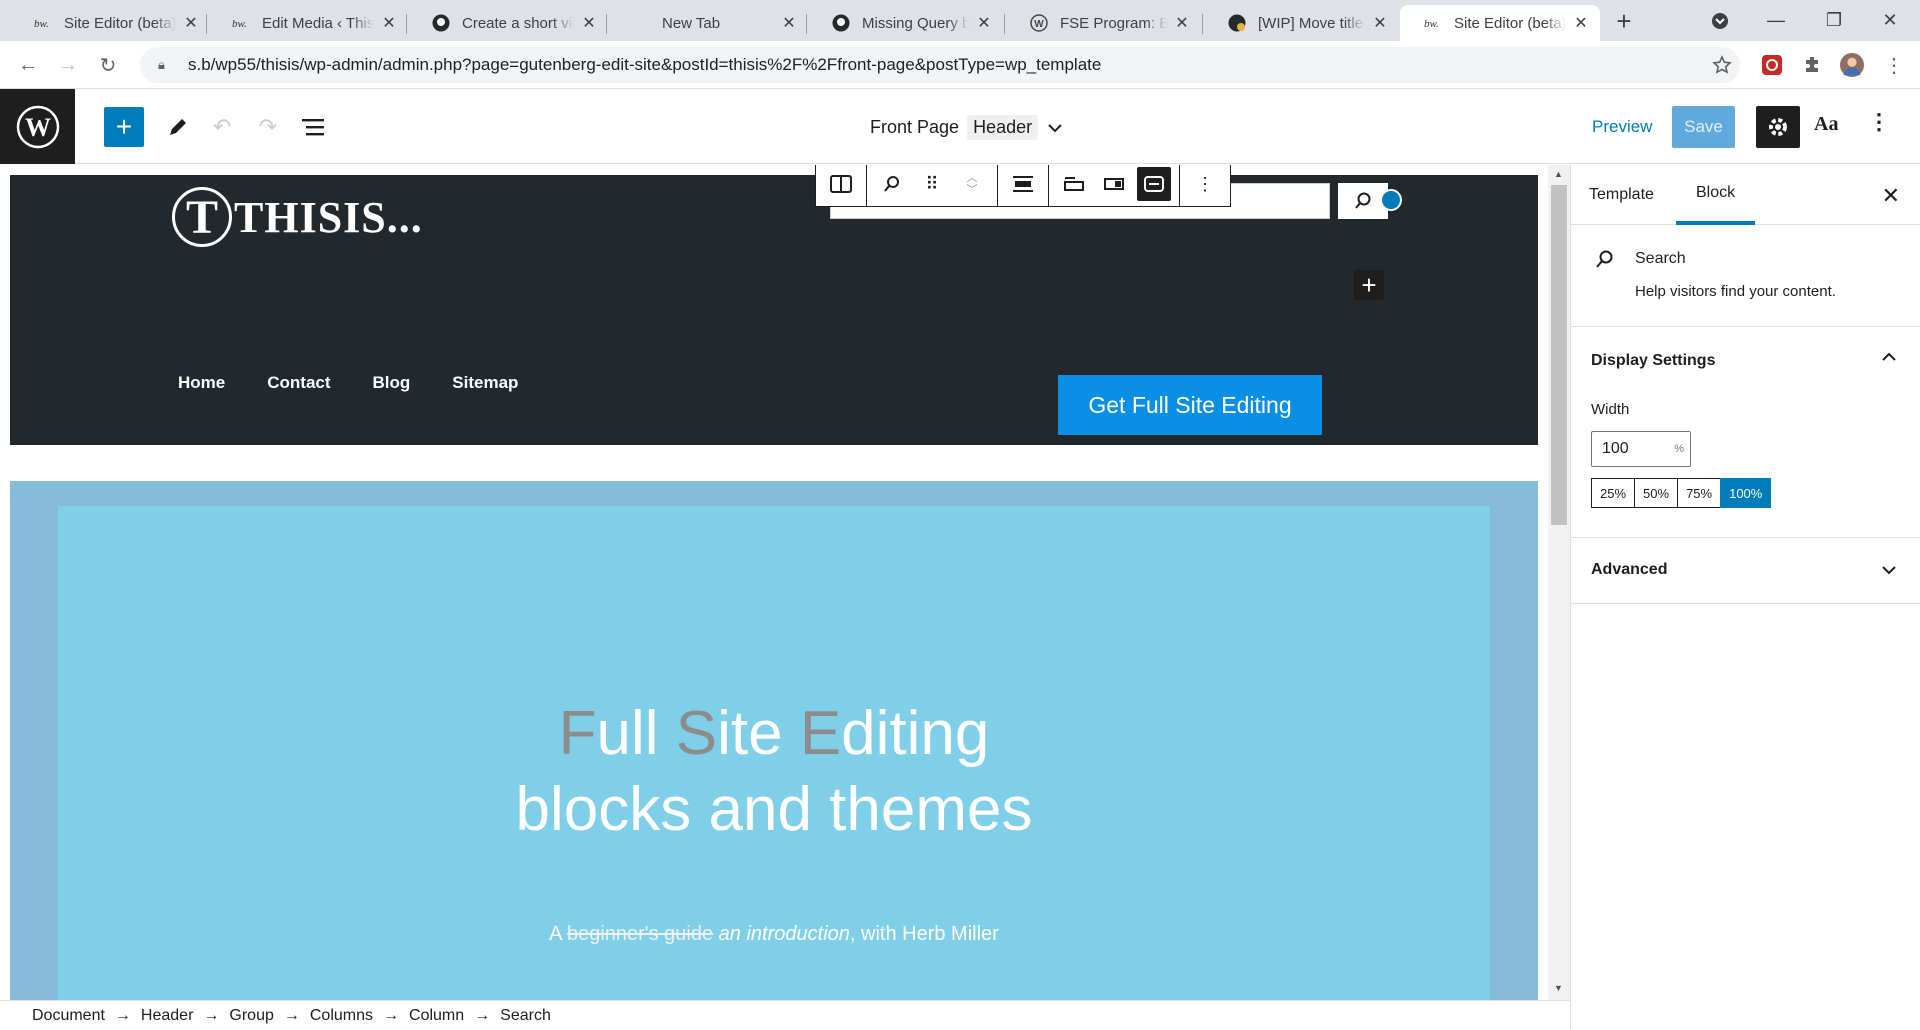 The height and width of the screenshot is (1030, 1920). What do you see at coordinates (485, 383) in the screenshot?
I see `nav-item-sitemap: Sitemap` at bounding box center [485, 383].